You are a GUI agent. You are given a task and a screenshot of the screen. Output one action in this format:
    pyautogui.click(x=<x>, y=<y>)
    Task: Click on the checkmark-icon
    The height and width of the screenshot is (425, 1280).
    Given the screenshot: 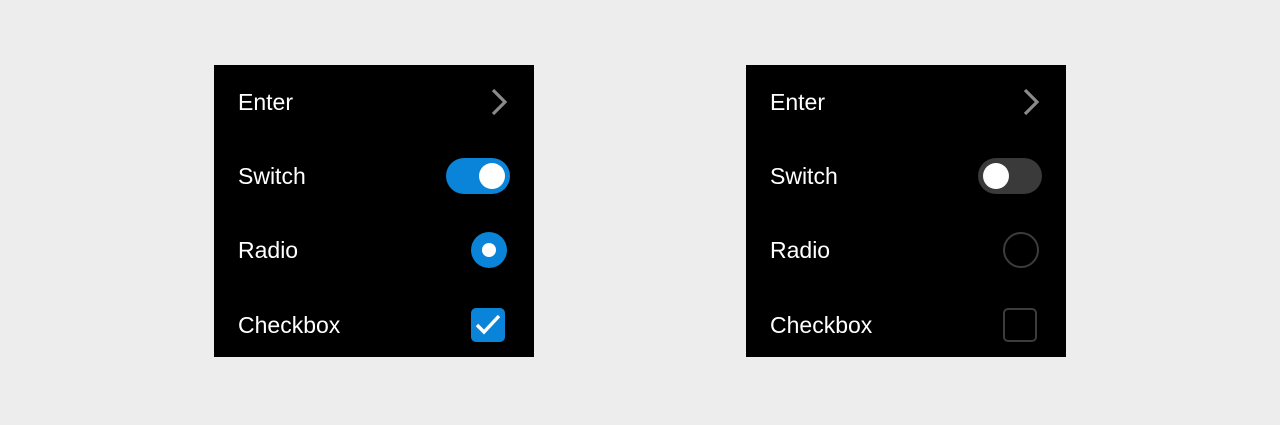 What is the action you would take?
    pyautogui.click(x=488, y=324)
    